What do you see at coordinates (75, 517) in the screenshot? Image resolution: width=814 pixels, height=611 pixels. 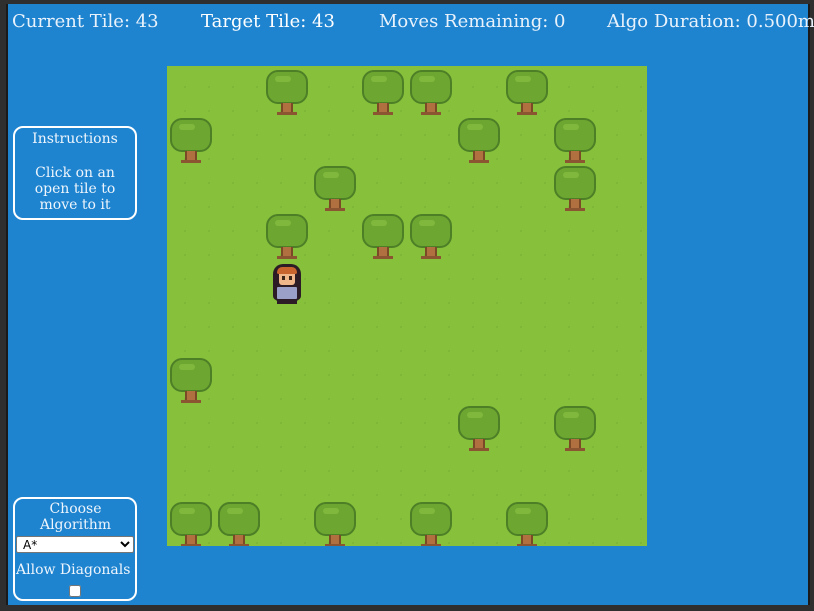 I see `algorithm-title: Choose Algorithm` at bounding box center [75, 517].